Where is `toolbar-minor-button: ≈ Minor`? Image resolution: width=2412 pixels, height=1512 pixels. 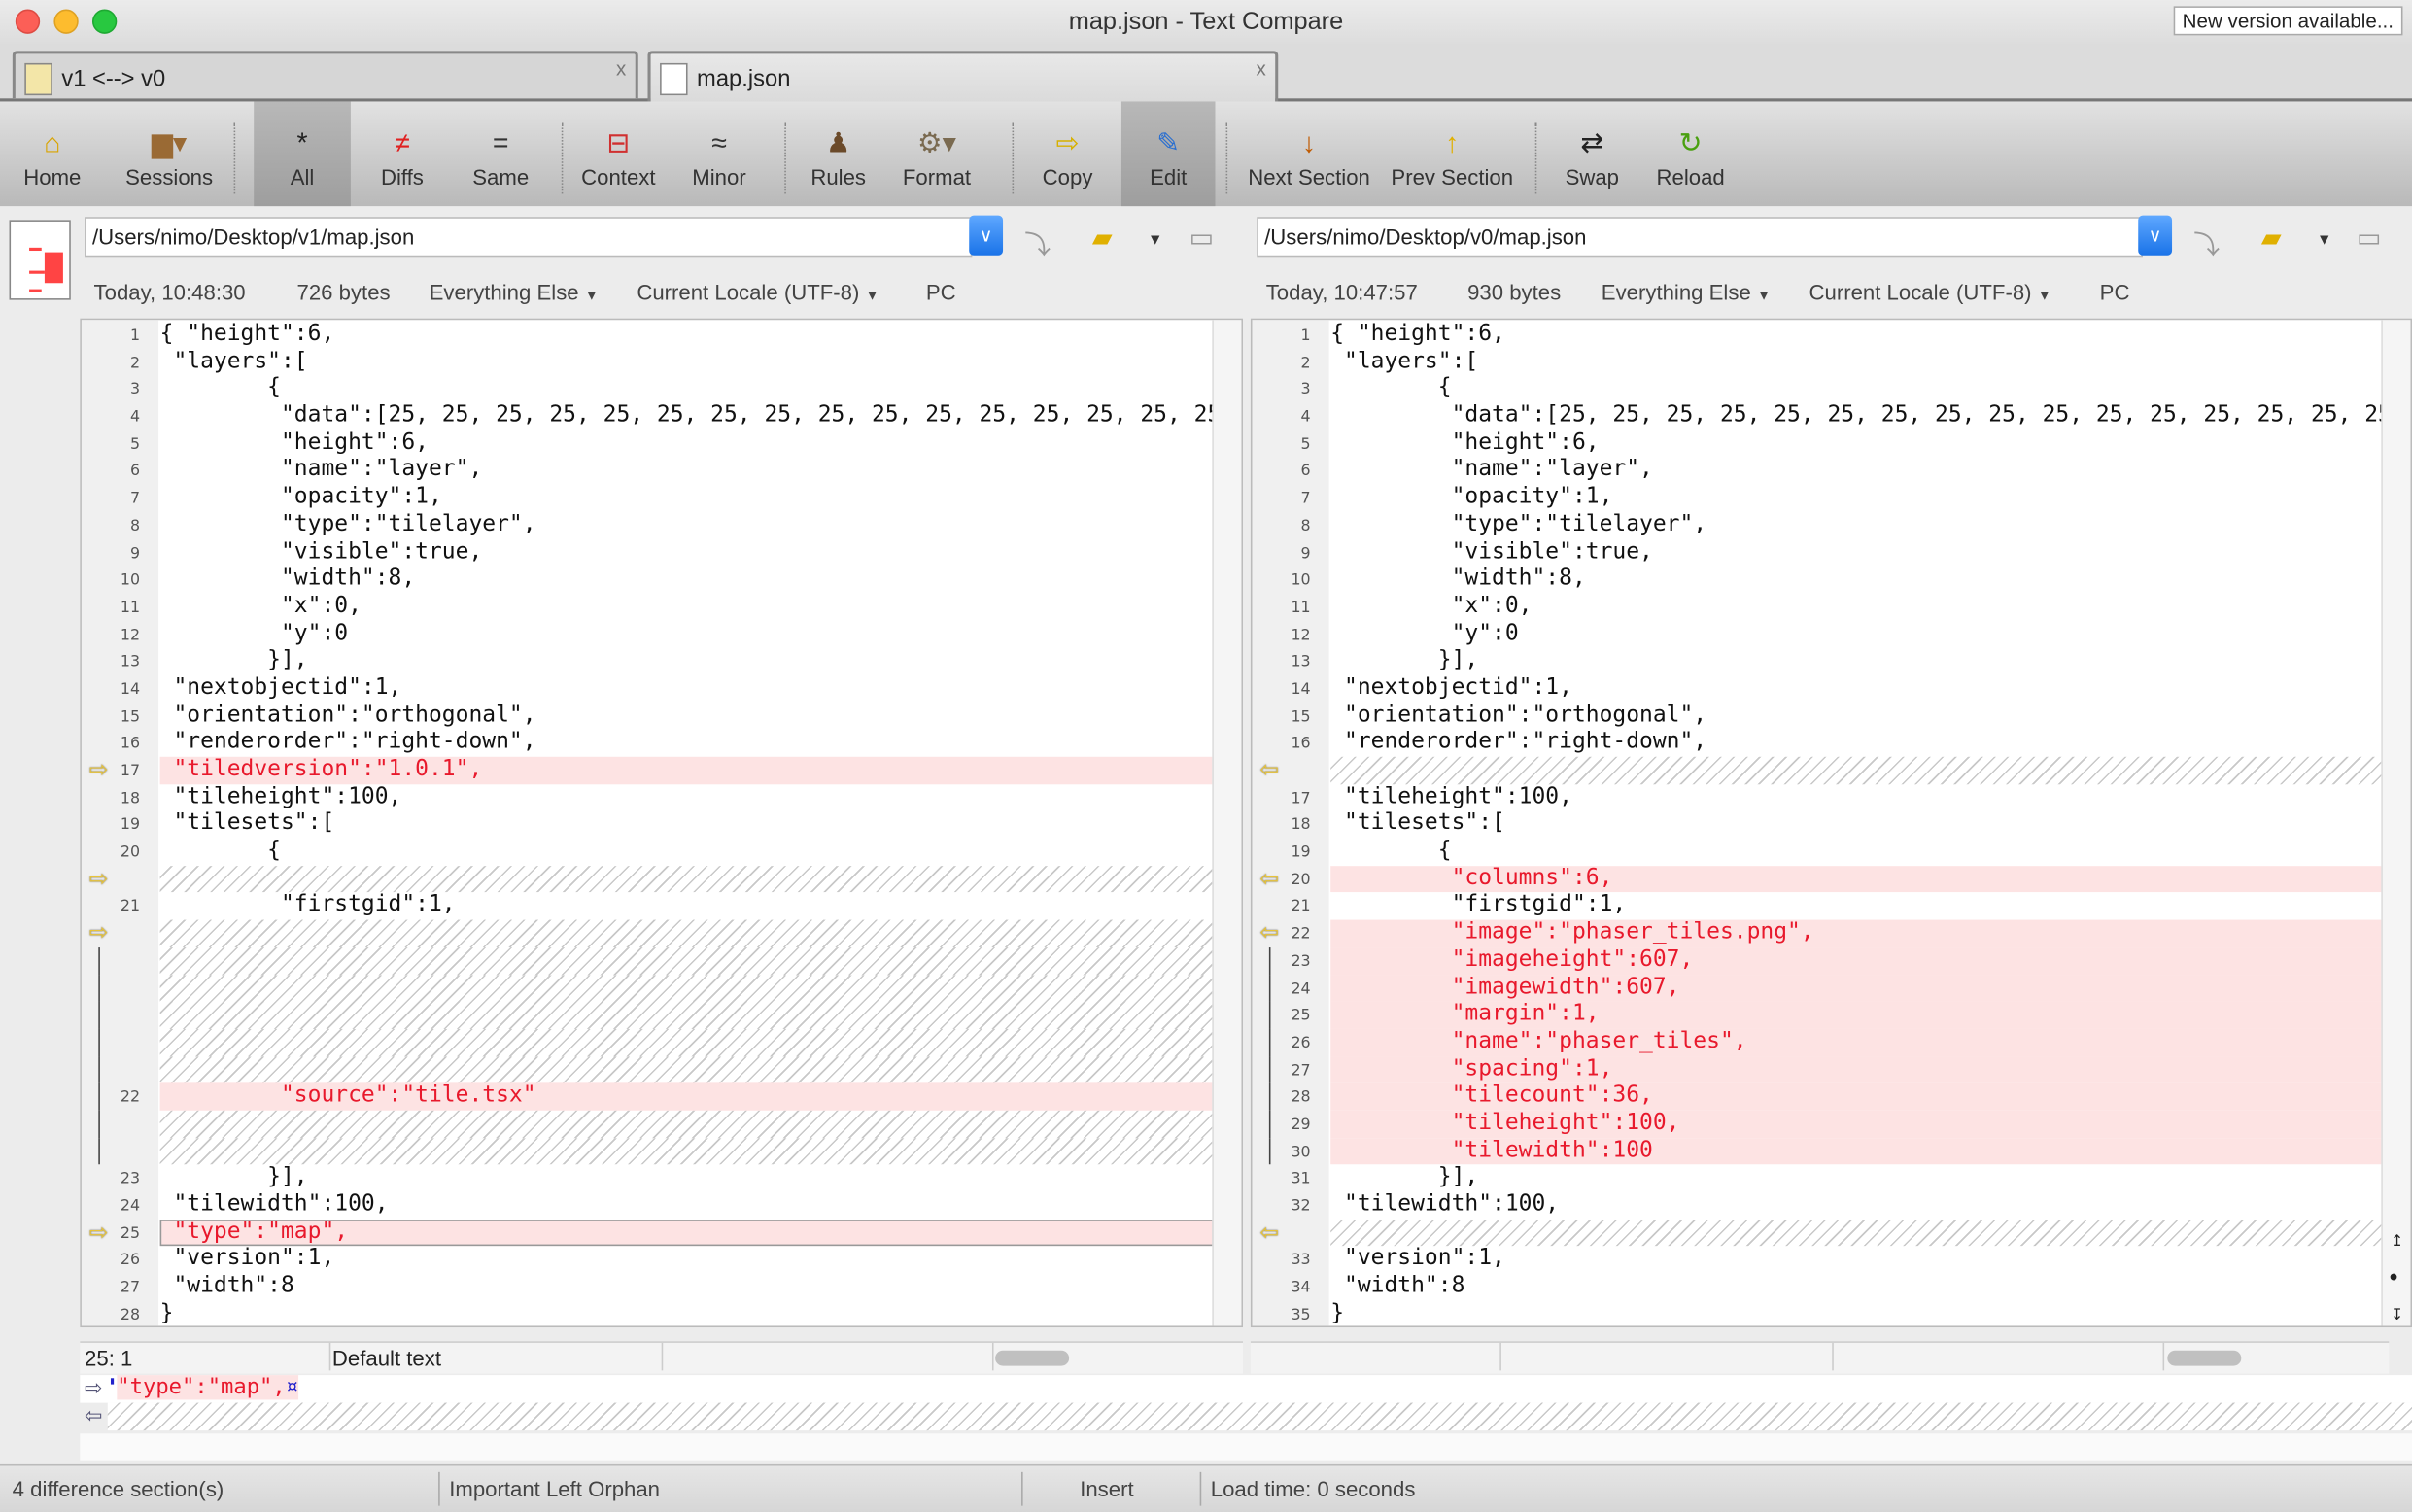 toolbar-minor-button: ≈ Minor is located at coordinates (719, 153).